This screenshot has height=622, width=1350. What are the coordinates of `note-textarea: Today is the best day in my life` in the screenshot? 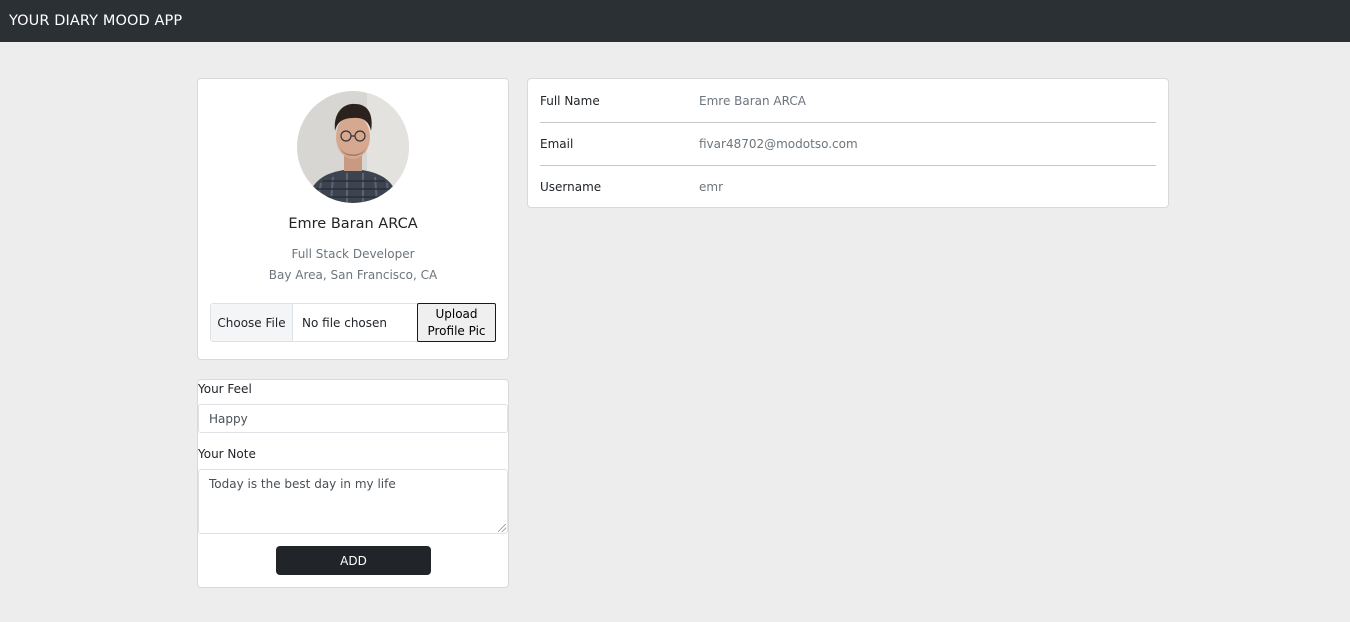 It's located at (353, 501).